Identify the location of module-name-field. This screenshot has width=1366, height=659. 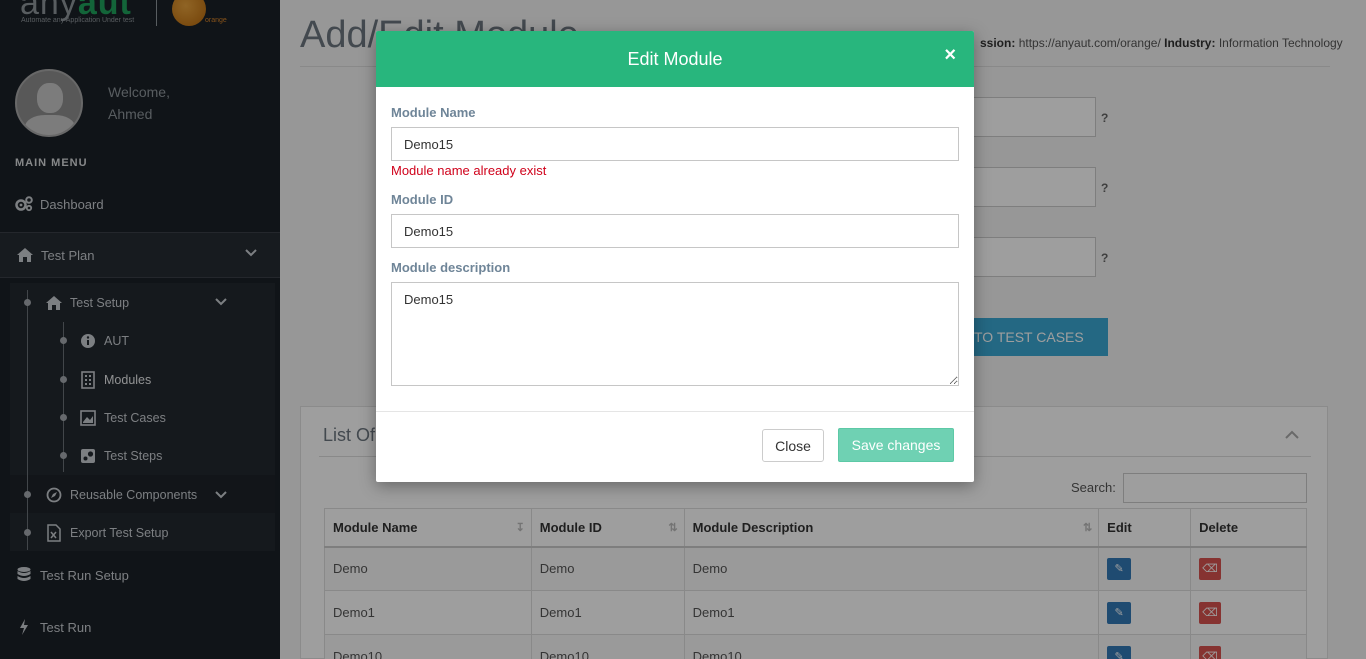
(675, 144).